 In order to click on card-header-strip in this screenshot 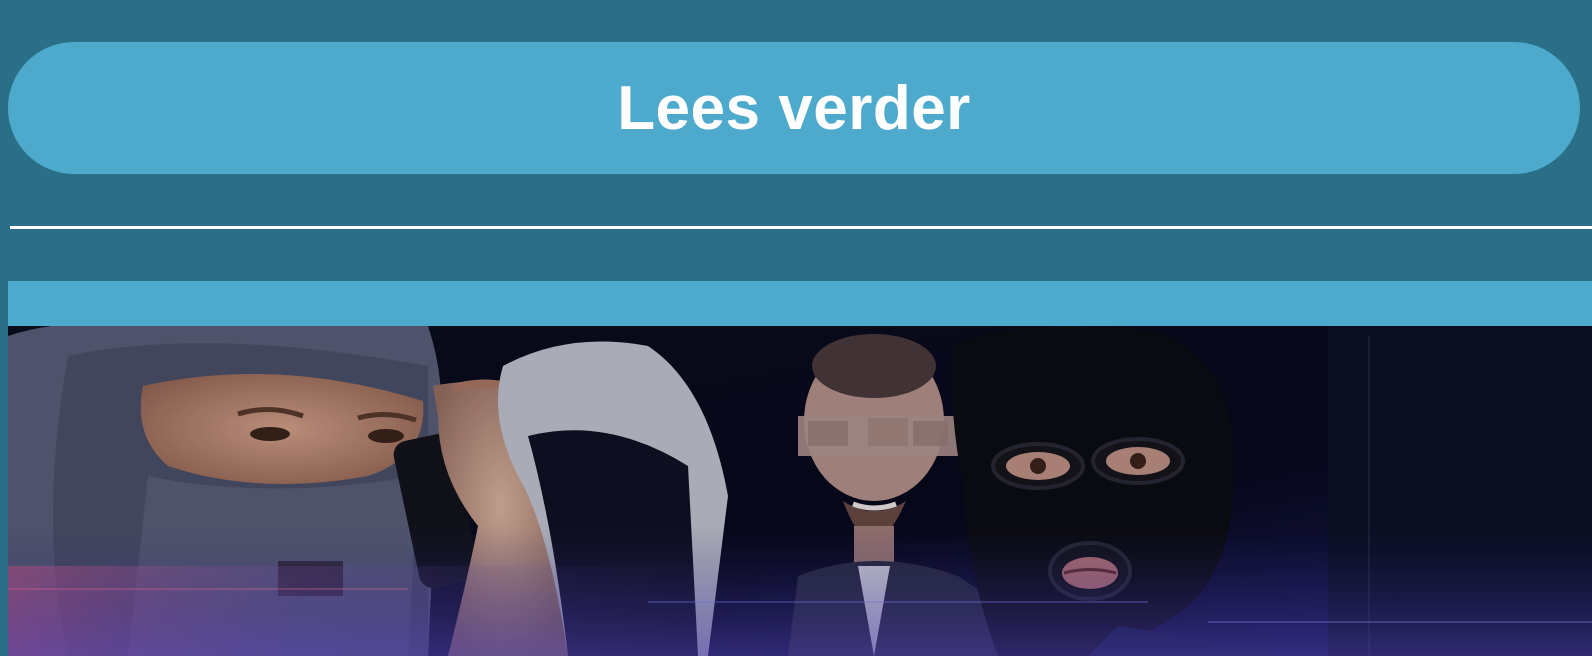, I will do `click(800, 303)`.